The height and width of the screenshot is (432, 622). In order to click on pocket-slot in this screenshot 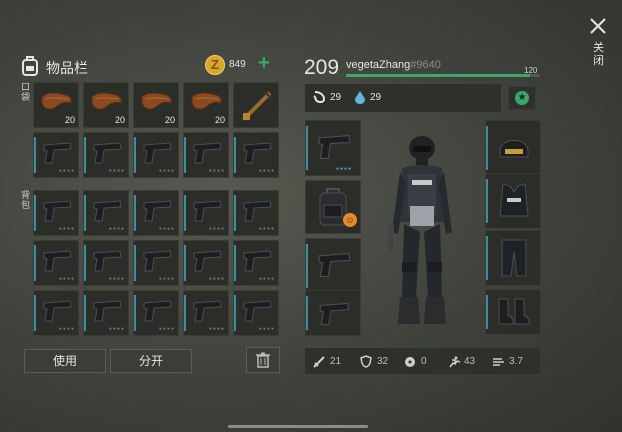, I will do `click(256, 105)`.